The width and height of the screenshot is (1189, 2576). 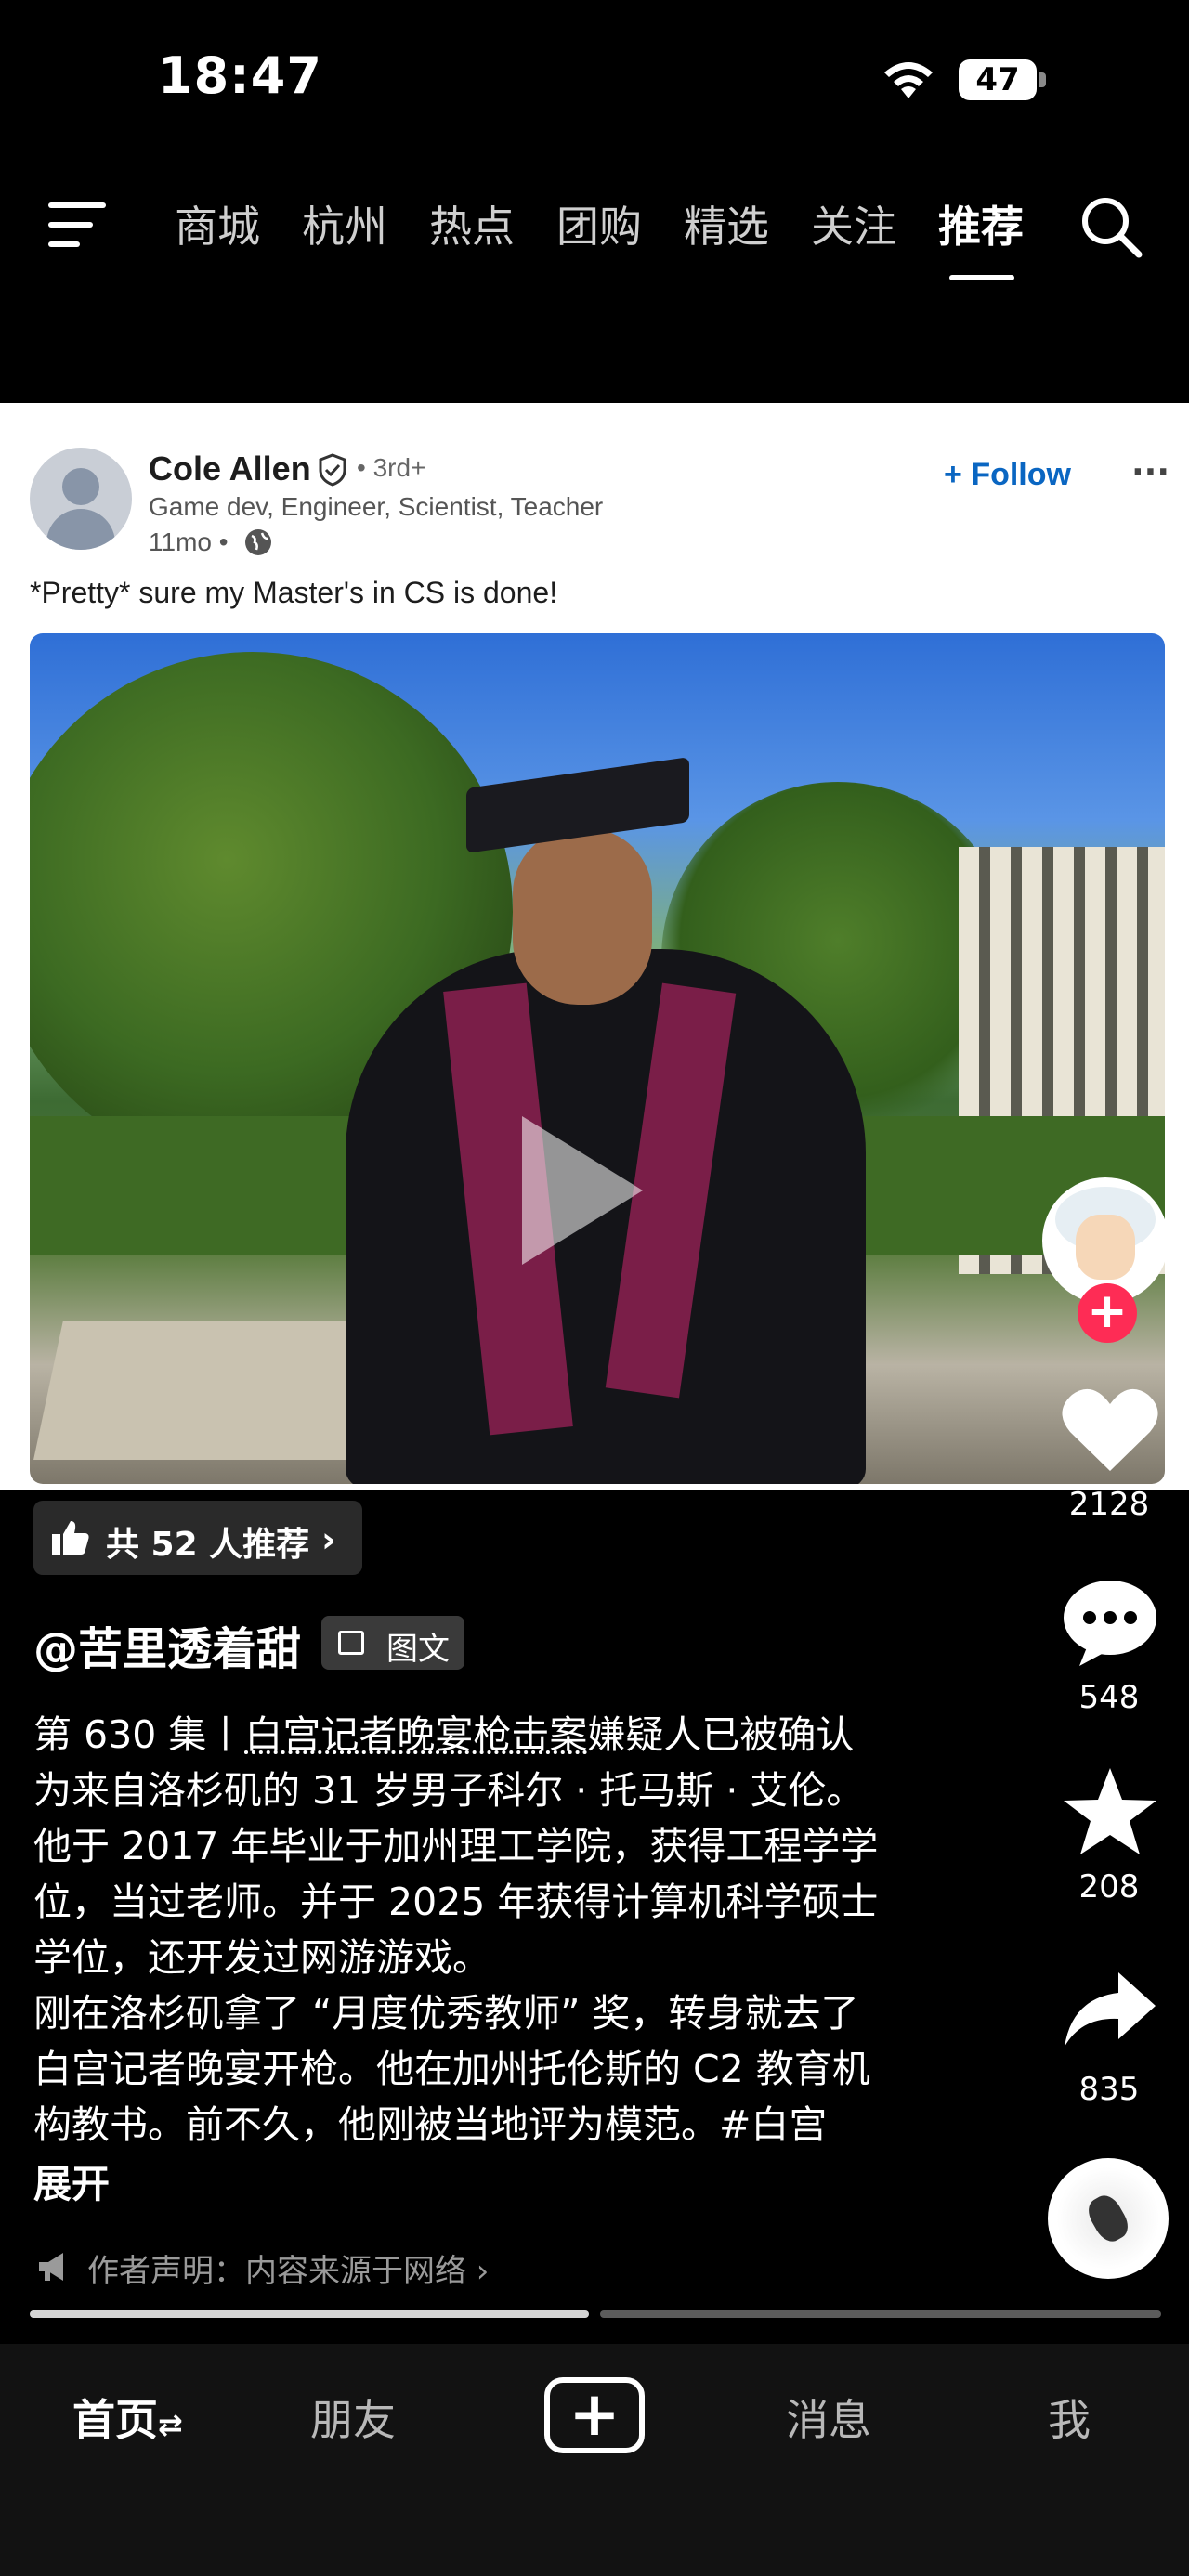 I want to click on progress-segment-current, so click(x=310, y=2314).